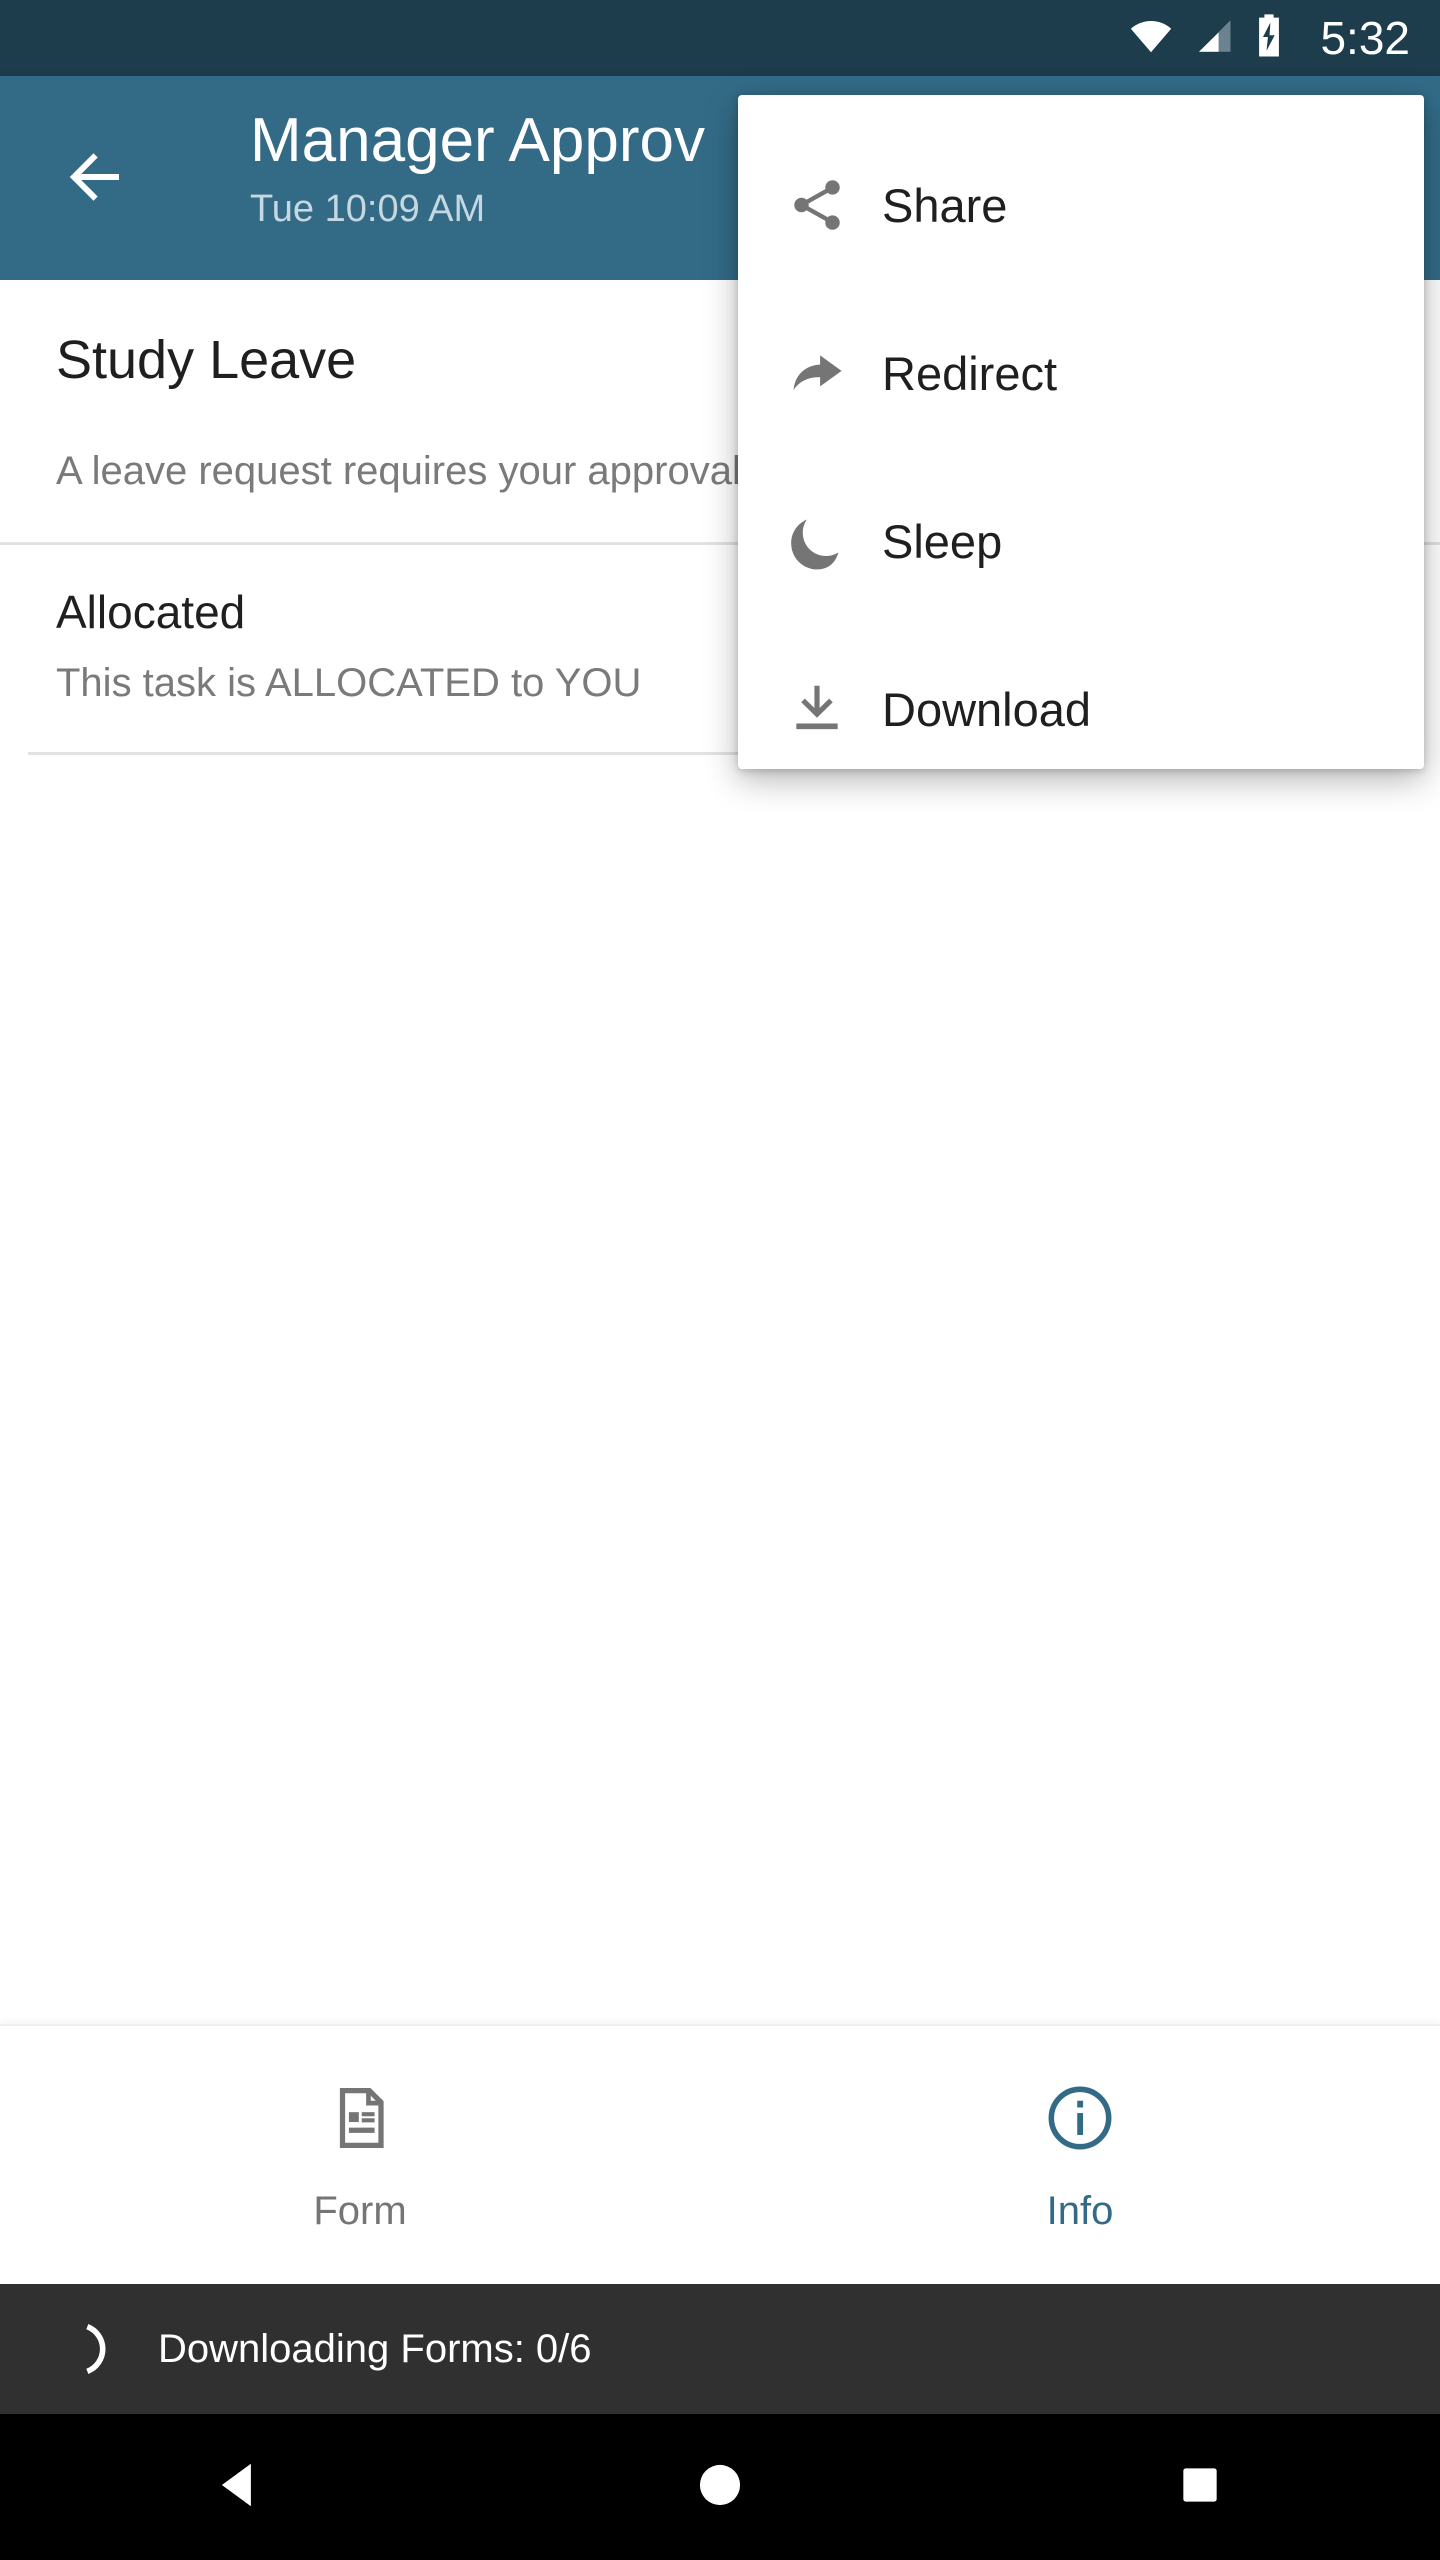  I want to click on menu-item-redirect: Redirect, so click(1081, 373).